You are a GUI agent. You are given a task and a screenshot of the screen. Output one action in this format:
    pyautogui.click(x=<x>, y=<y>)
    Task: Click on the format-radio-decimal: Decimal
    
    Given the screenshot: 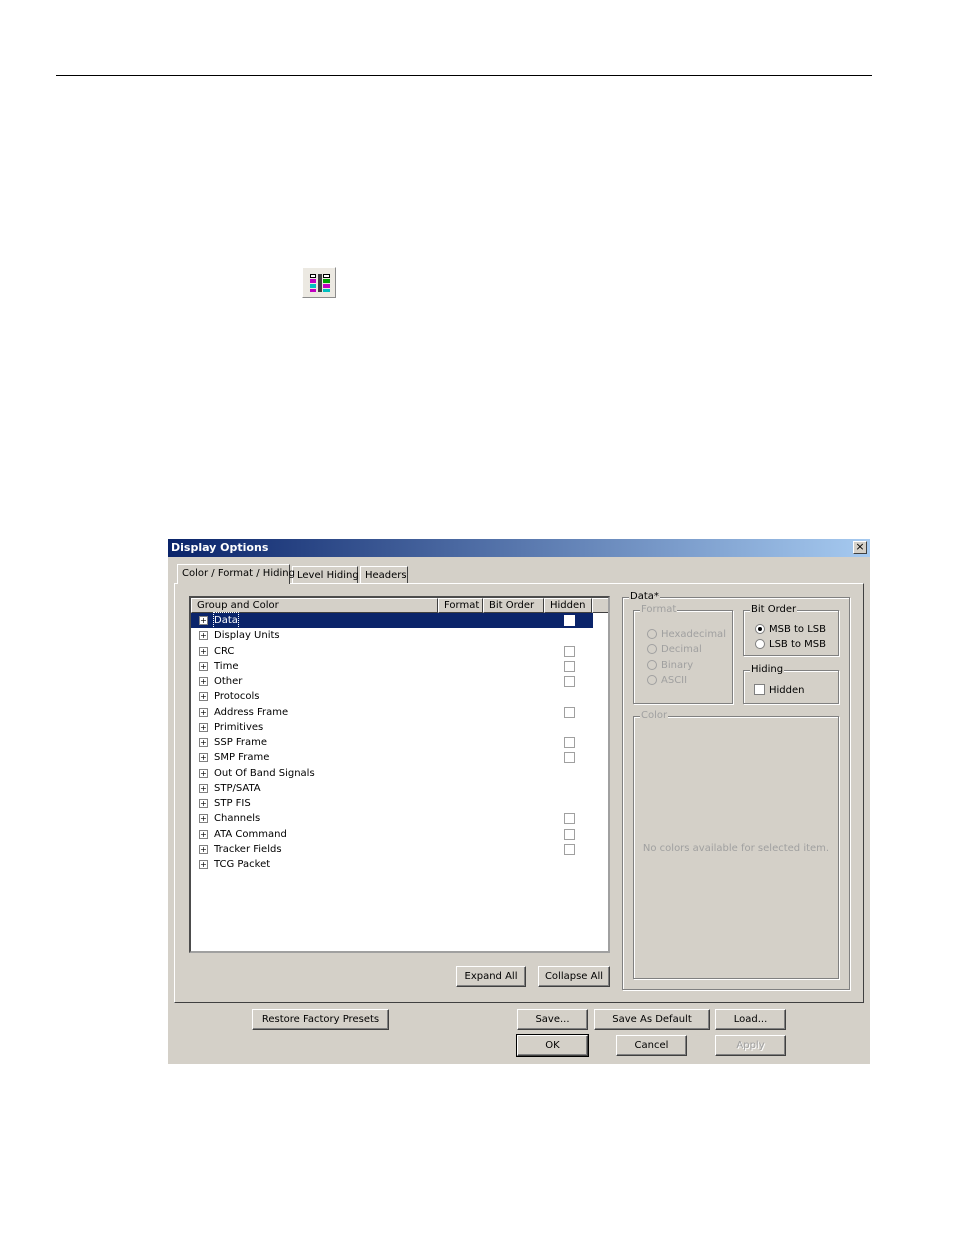 What is the action you would take?
    pyautogui.click(x=674, y=649)
    